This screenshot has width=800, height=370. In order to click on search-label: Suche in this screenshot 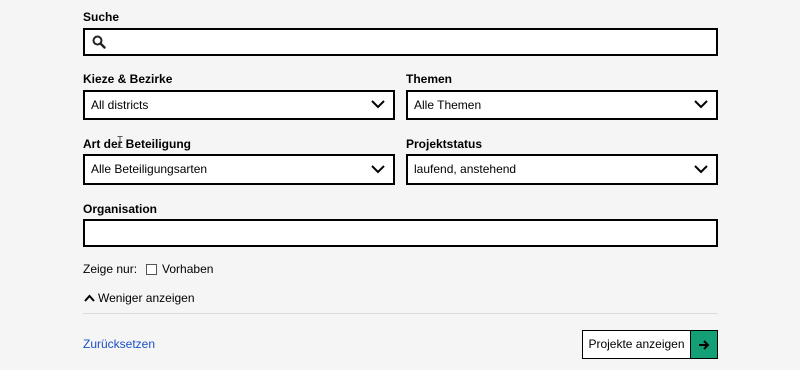, I will do `click(101, 17)`.